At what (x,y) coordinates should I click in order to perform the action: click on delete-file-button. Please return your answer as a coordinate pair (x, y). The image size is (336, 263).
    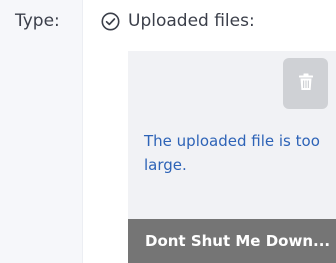
    Looking at the image, I should click on (305, 83).